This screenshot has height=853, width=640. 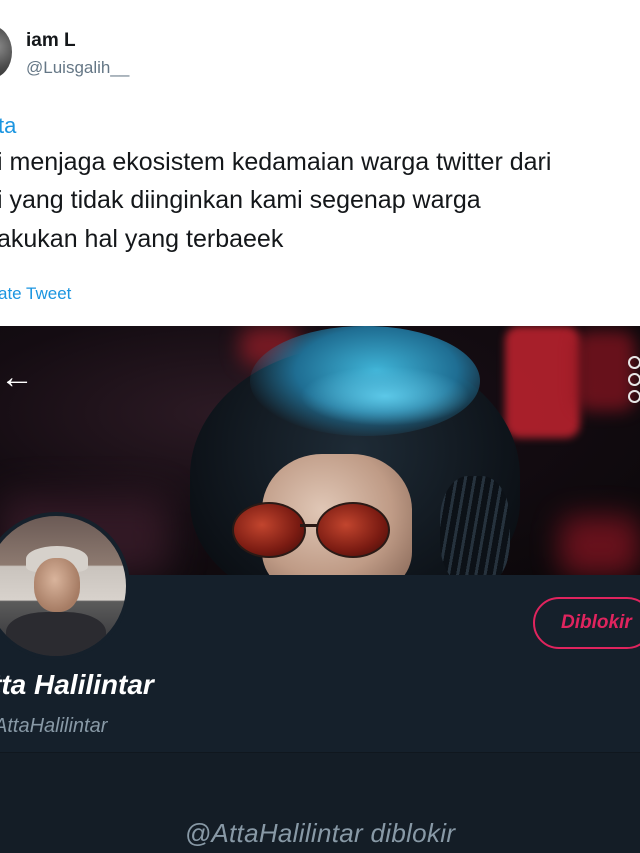 I want to click on blocked-button: Diblokir, so click(x=586, y=623).